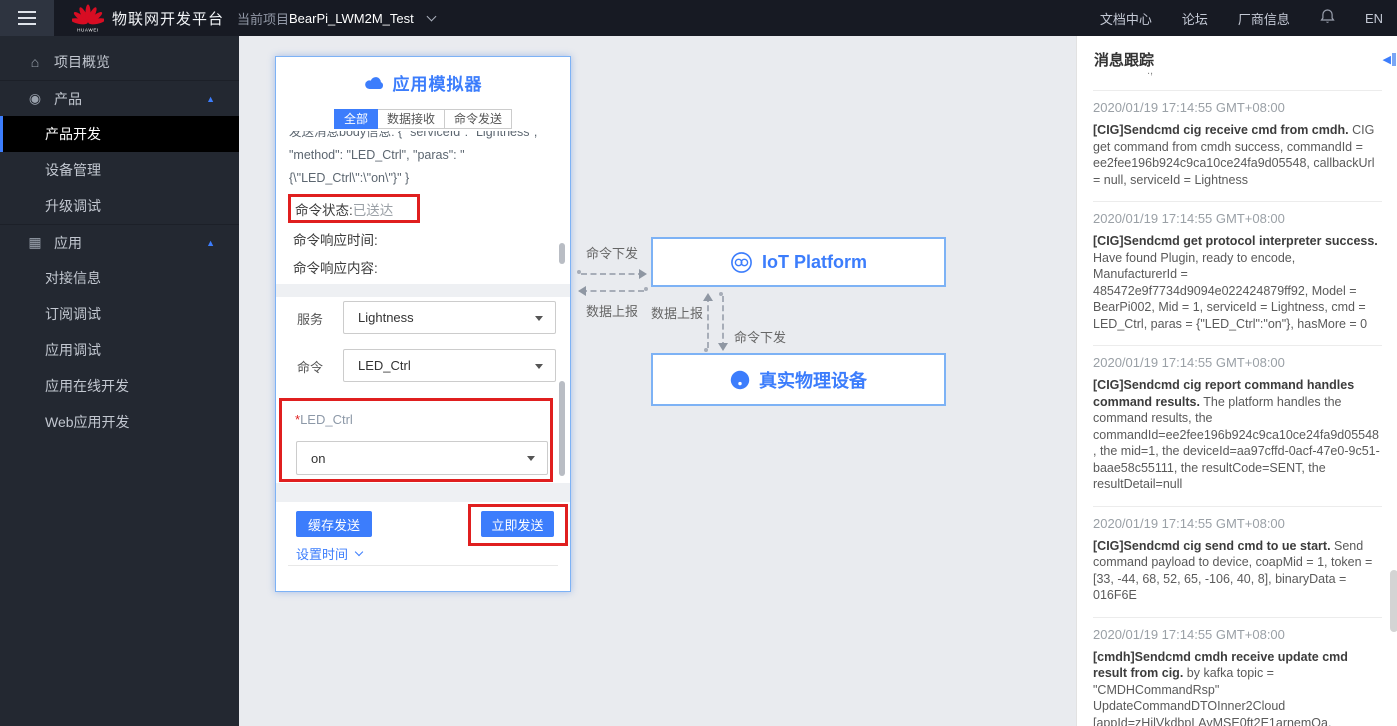 The width and height of the screenshot is (1397, 726). I want to click on sidebar-item-label: Web应用开发, so click(87, 422).